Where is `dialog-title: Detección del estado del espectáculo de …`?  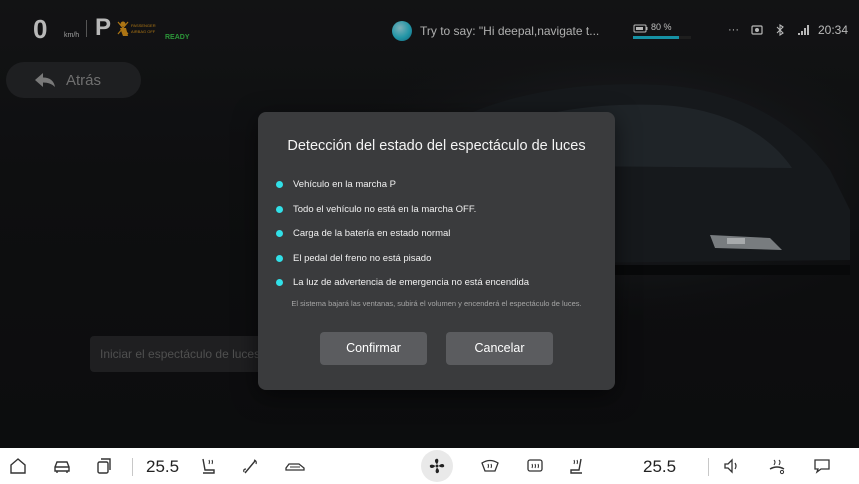 dialog-title: Detección del estado del espectáculo de … is located at coordinates (436, 146).